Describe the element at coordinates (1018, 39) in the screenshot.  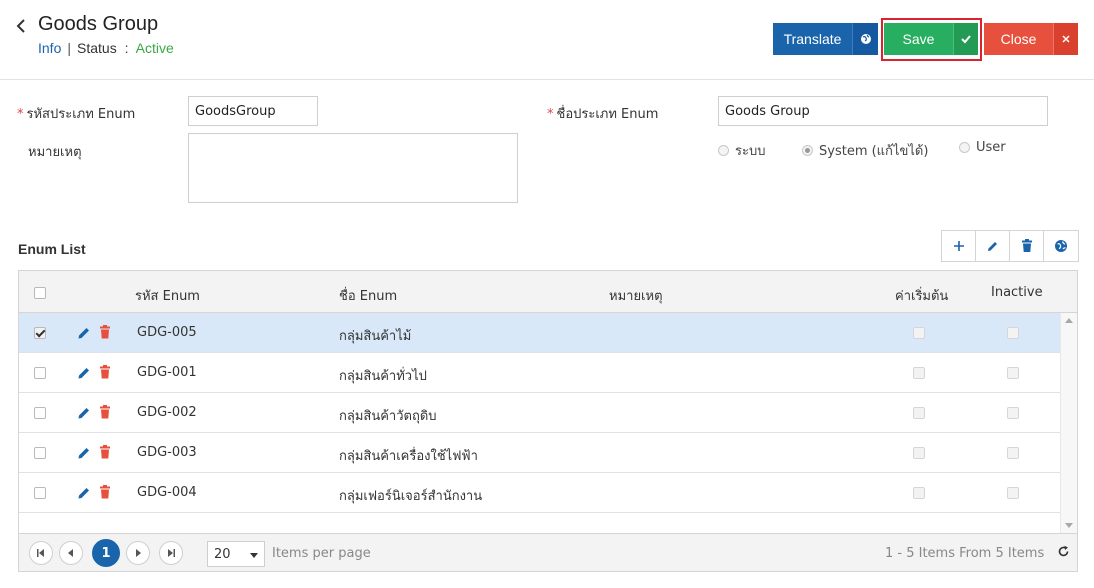
I see `close-button: Close` at that location.